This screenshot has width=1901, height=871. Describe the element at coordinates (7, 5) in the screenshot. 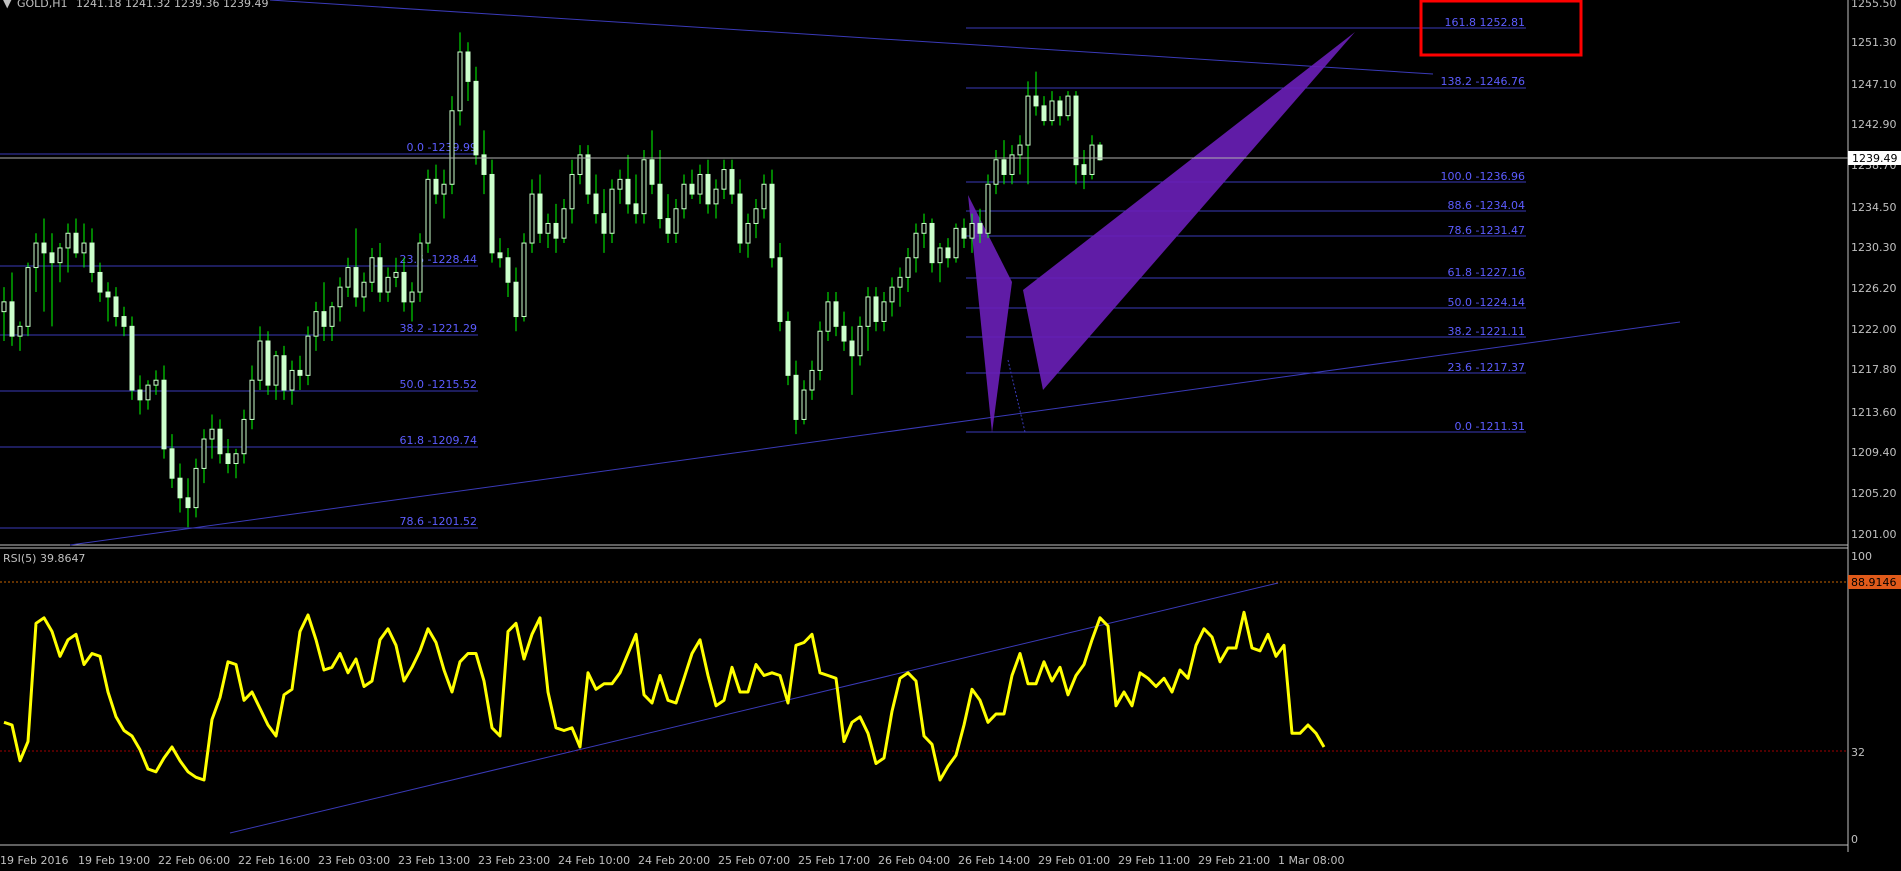

I see `collapse-icon: ▼` at that location.